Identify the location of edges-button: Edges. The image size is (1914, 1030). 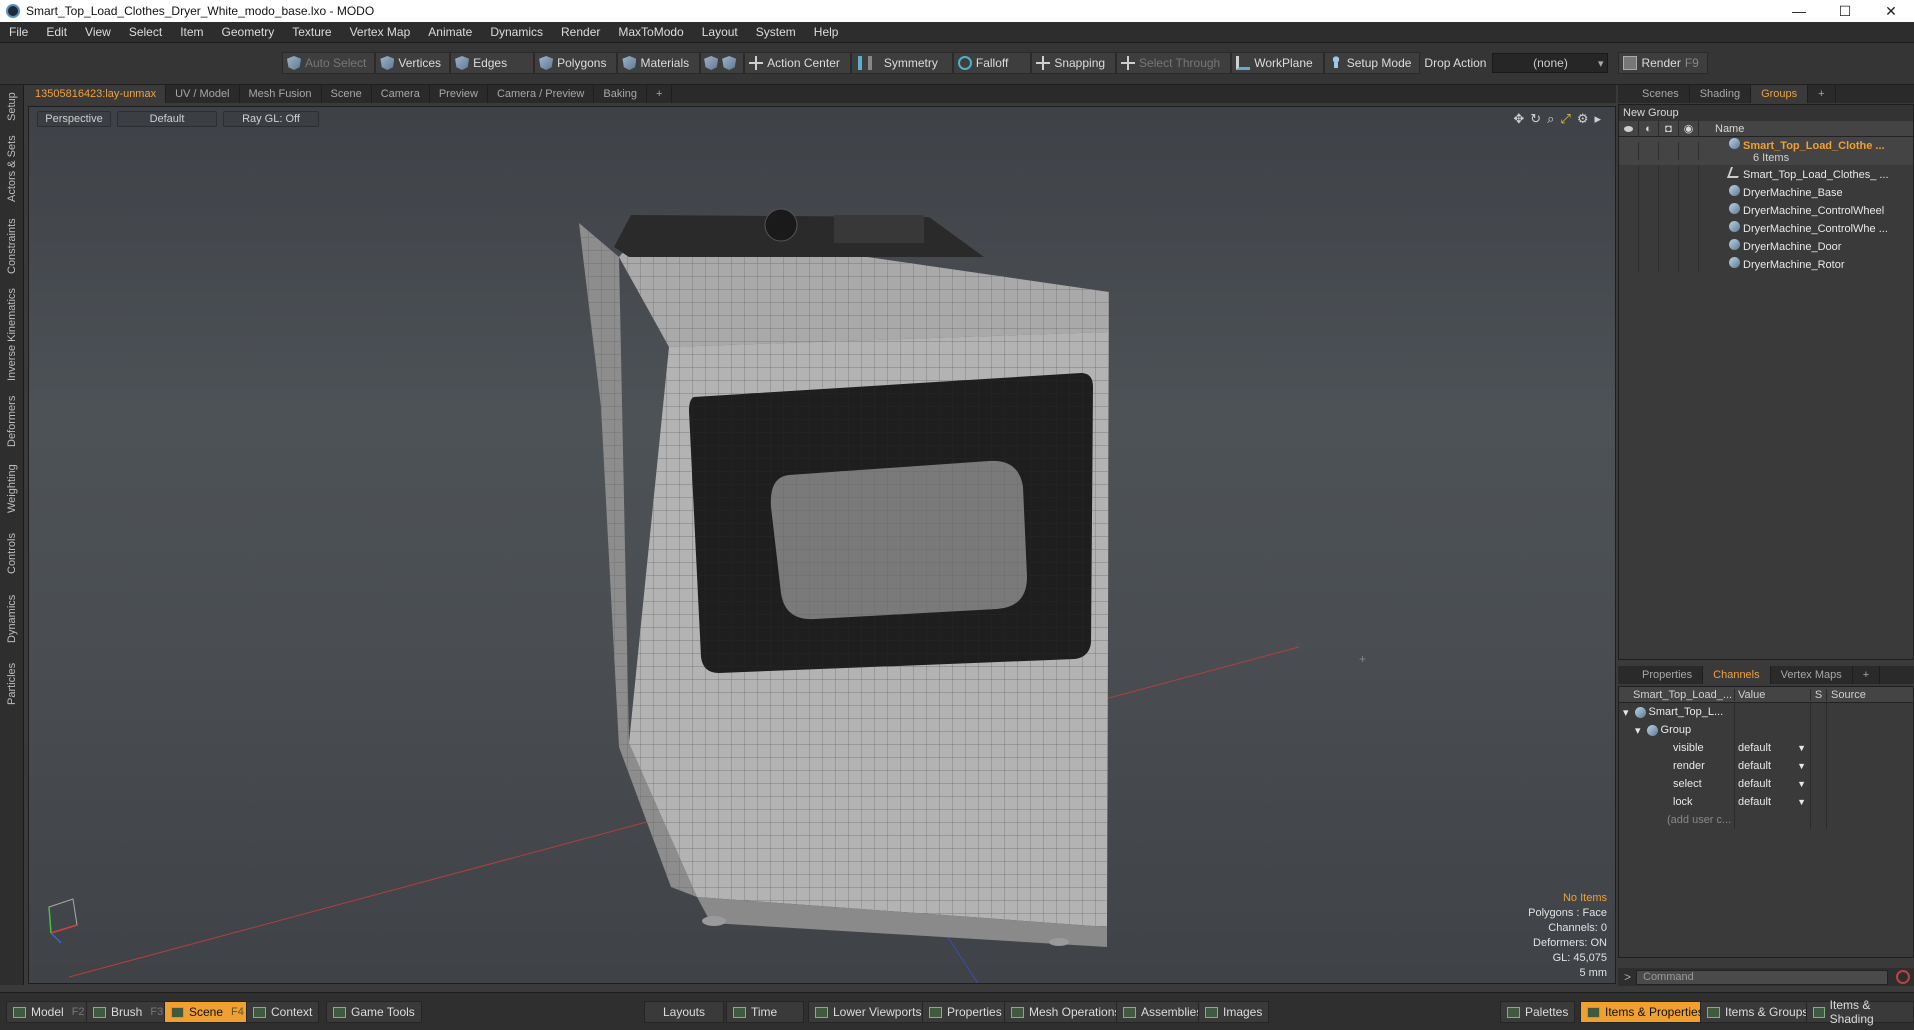
(492, 63).